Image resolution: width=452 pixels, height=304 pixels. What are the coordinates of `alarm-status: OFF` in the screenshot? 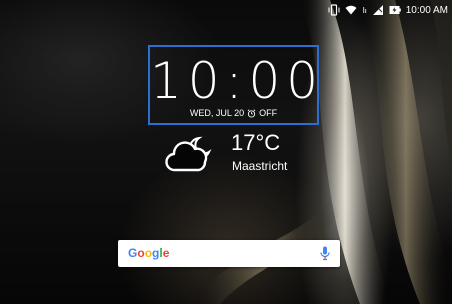 It's located at (268, 113).